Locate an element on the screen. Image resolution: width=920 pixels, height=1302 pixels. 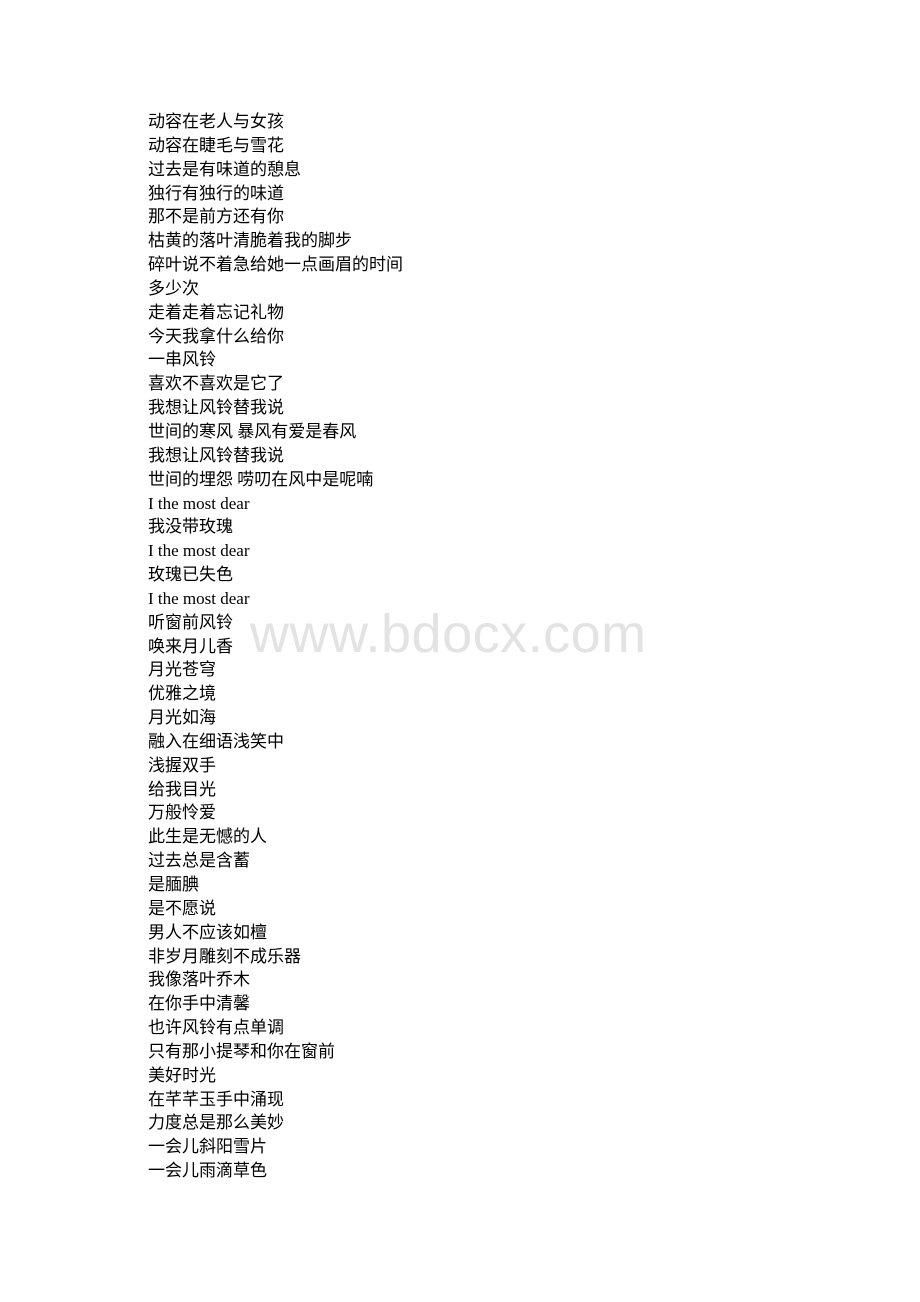
text-line: 多少次 is located at coordinates (173, 288).